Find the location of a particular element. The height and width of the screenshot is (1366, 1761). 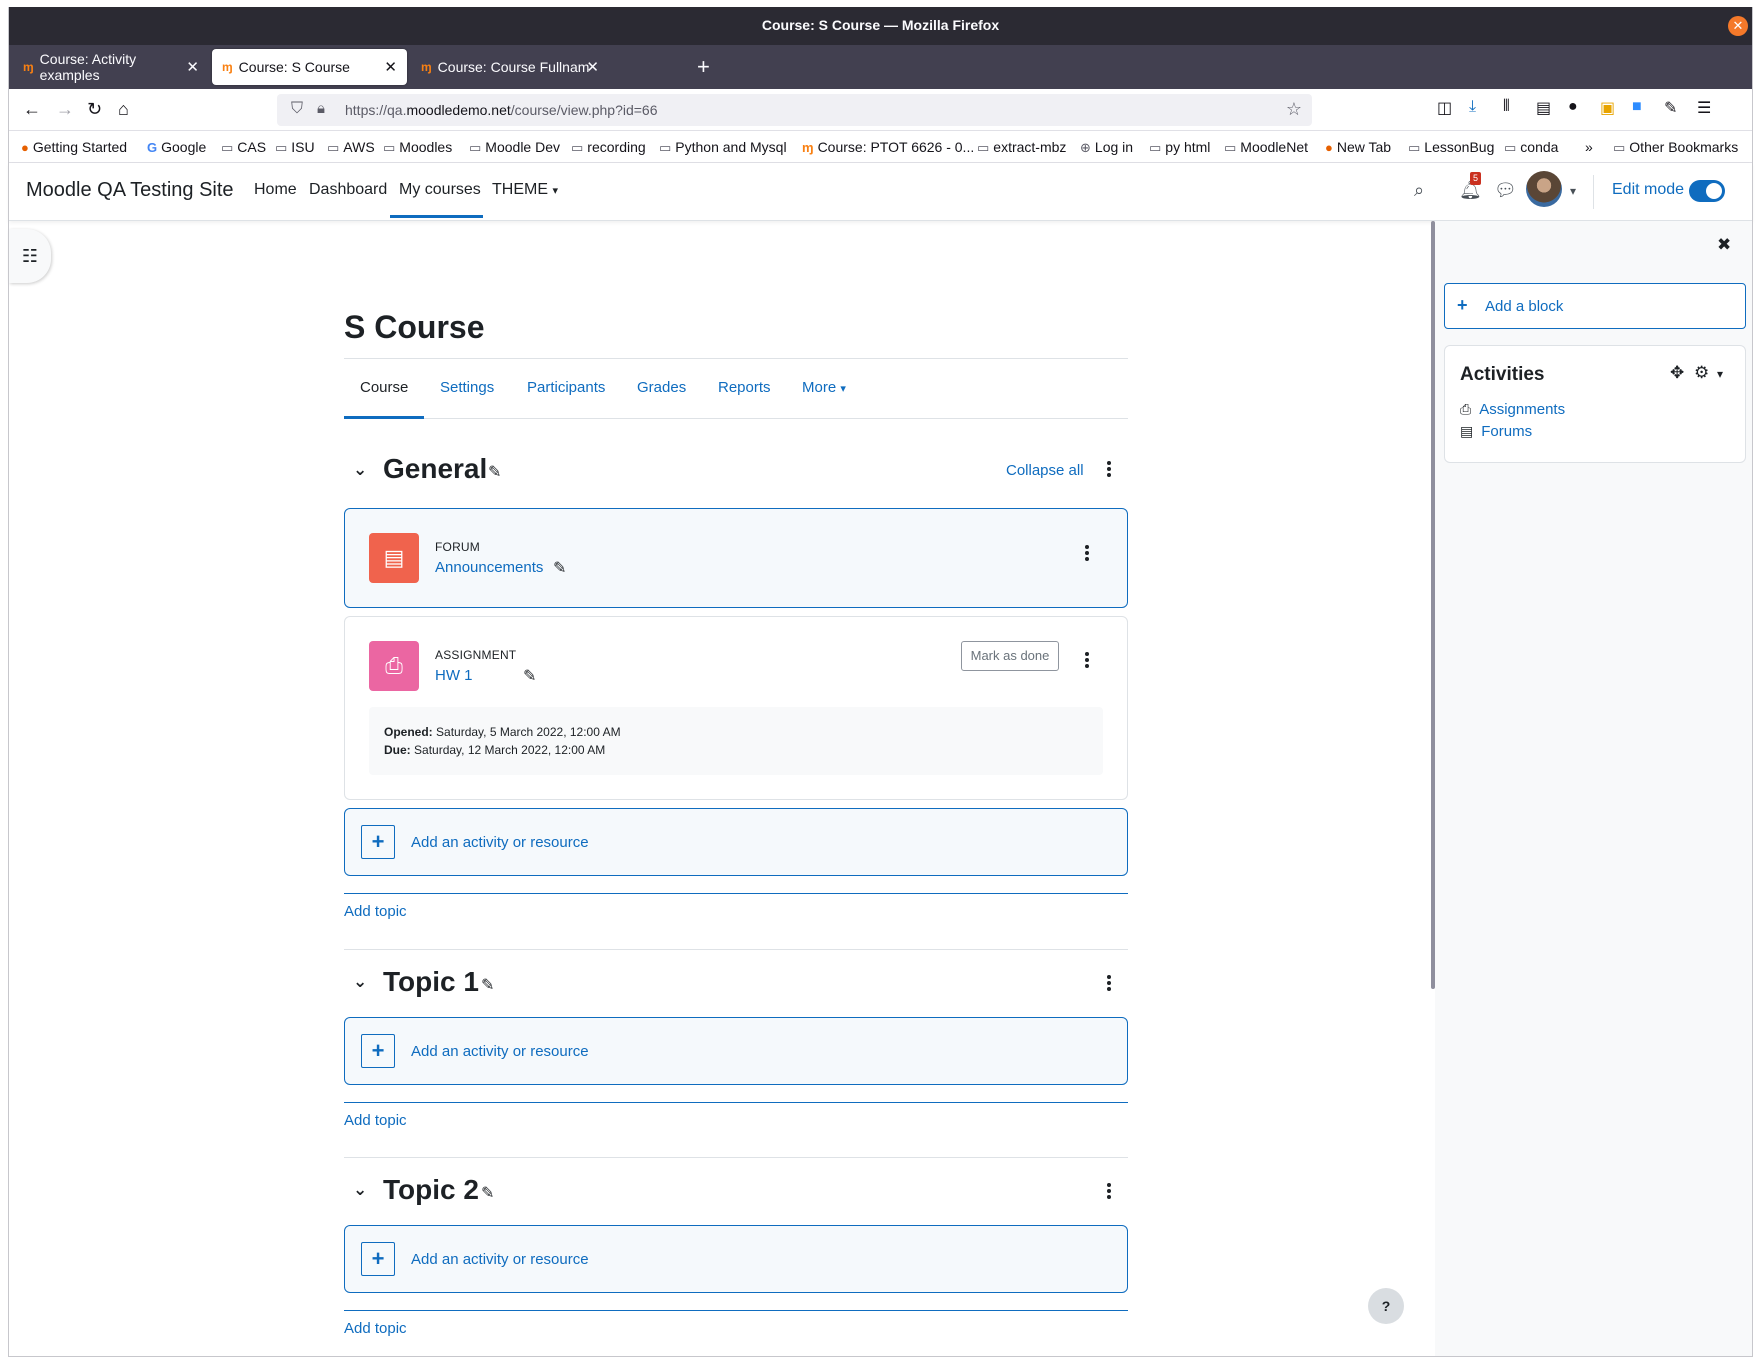

add-block-button: + Add a block is located at coordinates (1595, 306).